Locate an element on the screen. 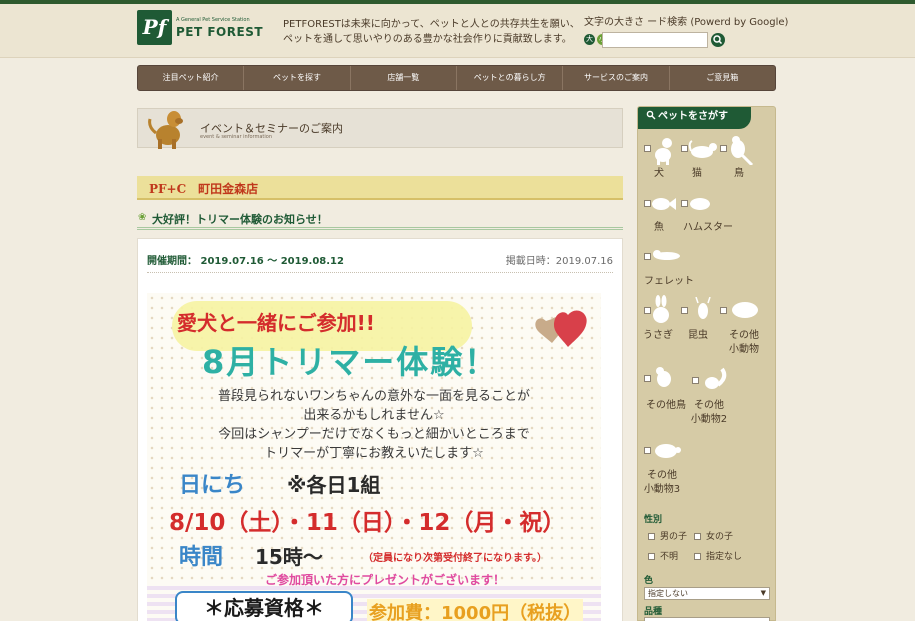  flyer-title: 8月トリマー体験！ is located at coordinates (350, 362).